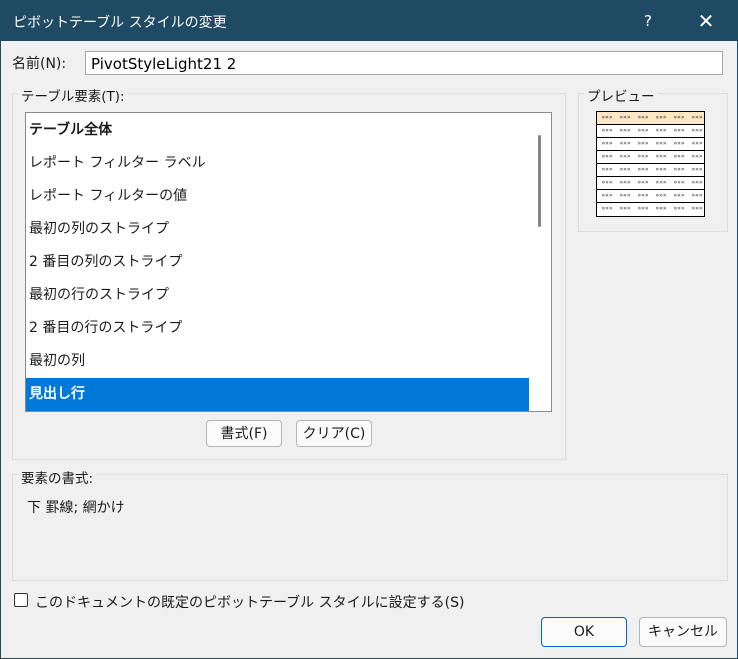  I want to click on list-item: 最初の行のストライプ, so click(277, 295).